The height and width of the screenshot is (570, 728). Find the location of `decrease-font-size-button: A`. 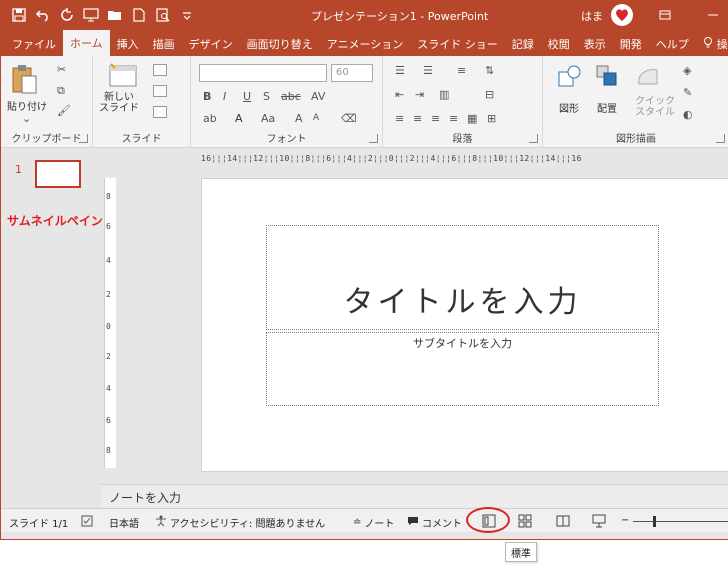

decrease-font-size-button: A is located at coordinates (316, 118).